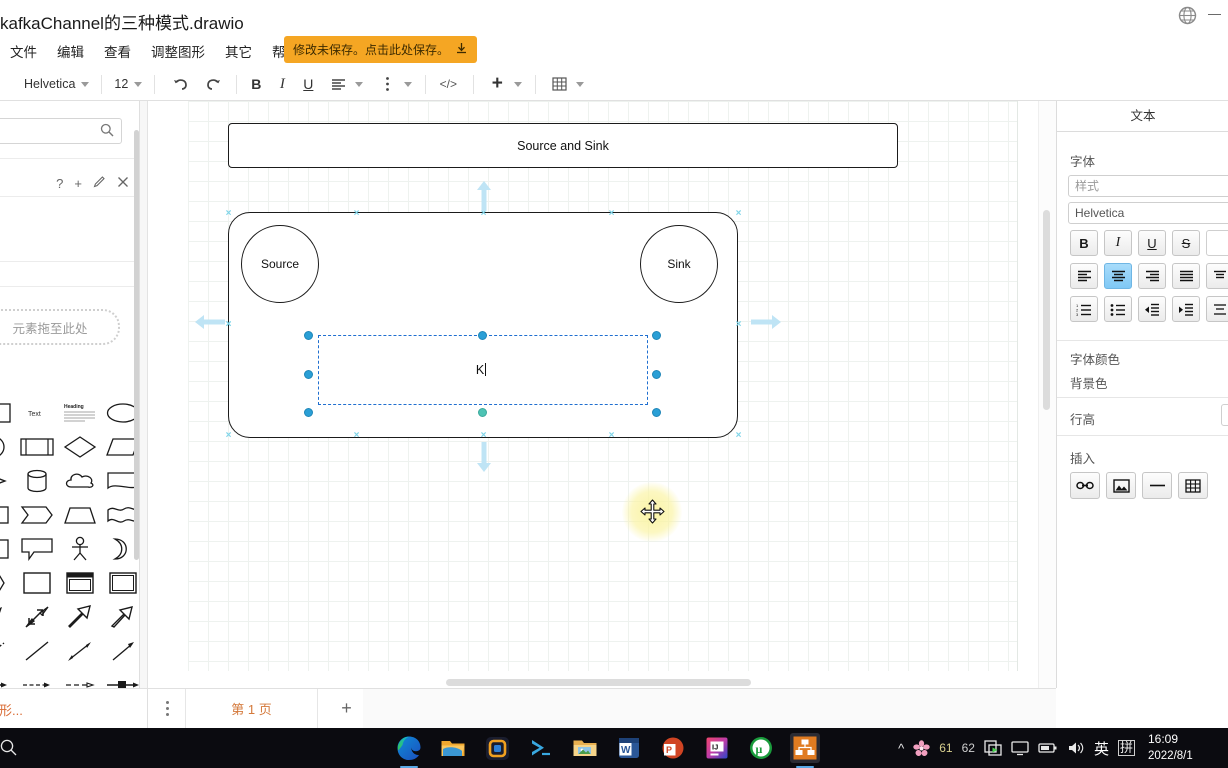 This screenshot has height=768, width=1228. What do you see at coordinates (484, 459) in the screenshot?
I see `direction-arrow-down` at bounding box center [484, 459].